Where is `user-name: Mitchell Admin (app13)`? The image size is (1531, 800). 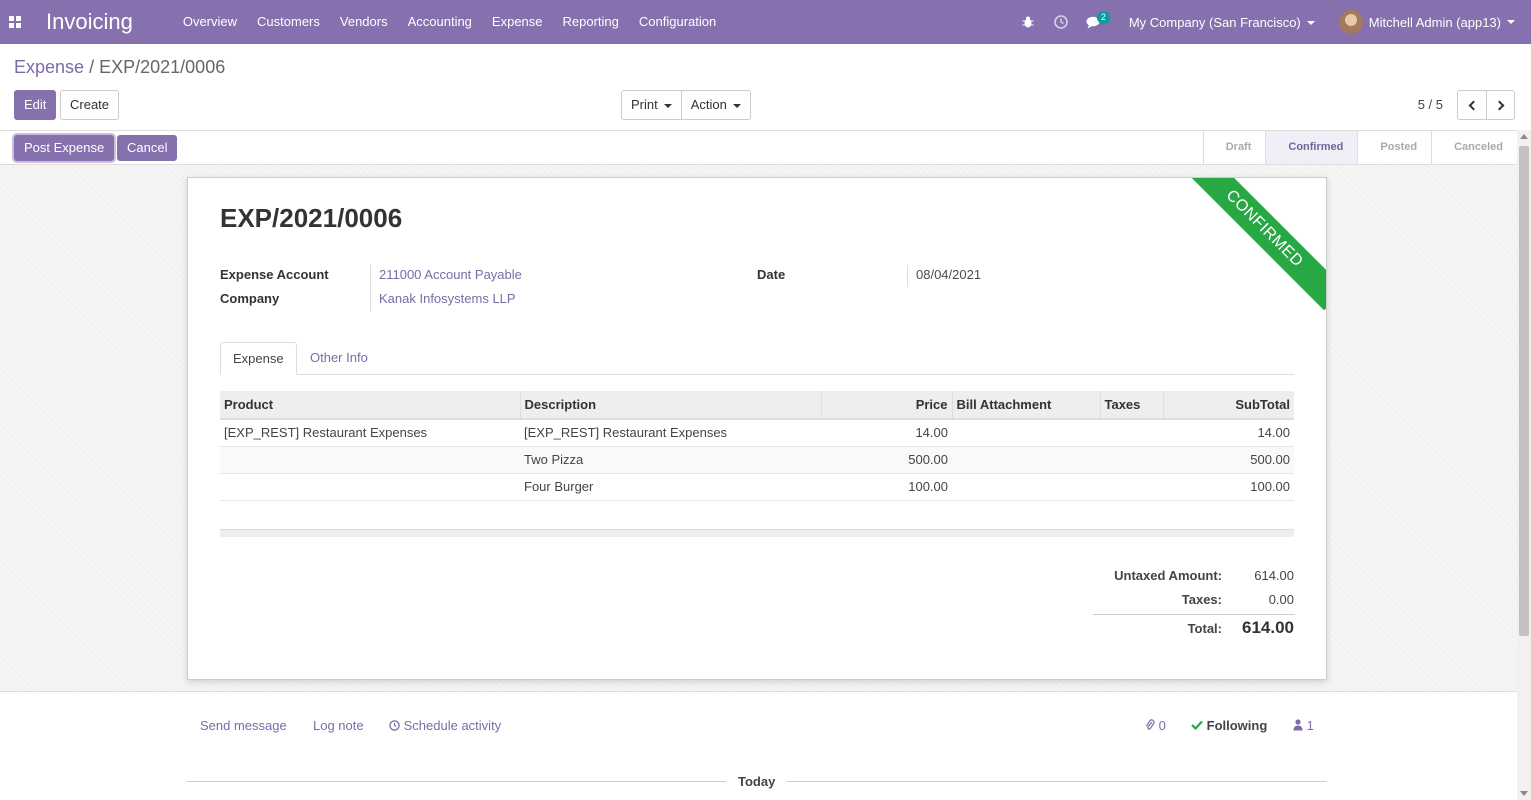 user-name: Mitchell Admin (app13) is located at coordinates (1434, 22).